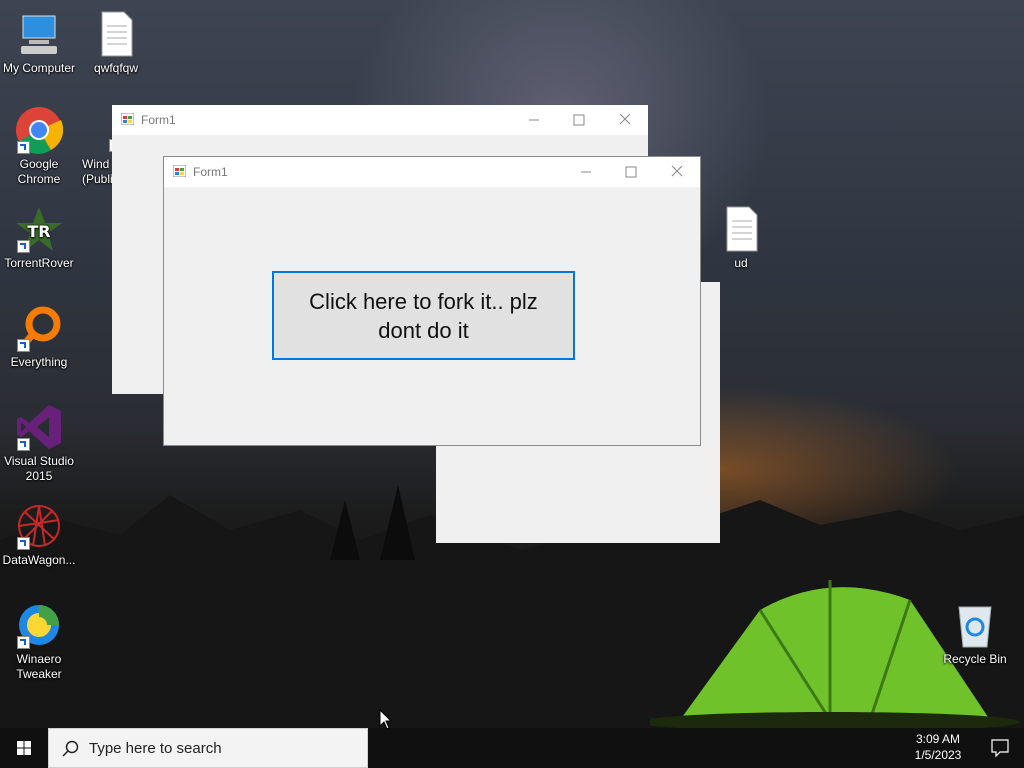 The height and width of the screenshot is (768, 1024). What do you see at coordinates (39, 468) in the screenshot?
I see `desktop-icon-label: Visual Studio 2015` at bounding box center [39, 468].